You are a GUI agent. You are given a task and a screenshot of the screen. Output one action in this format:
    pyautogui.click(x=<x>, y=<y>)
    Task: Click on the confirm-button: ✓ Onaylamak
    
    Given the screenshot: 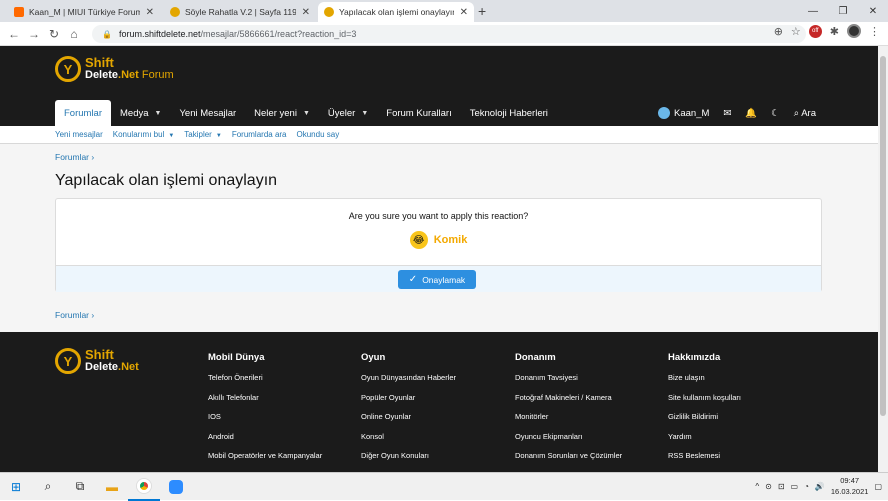 What is the action you would take?
    pyautogui.click(x=437, y=279)
    